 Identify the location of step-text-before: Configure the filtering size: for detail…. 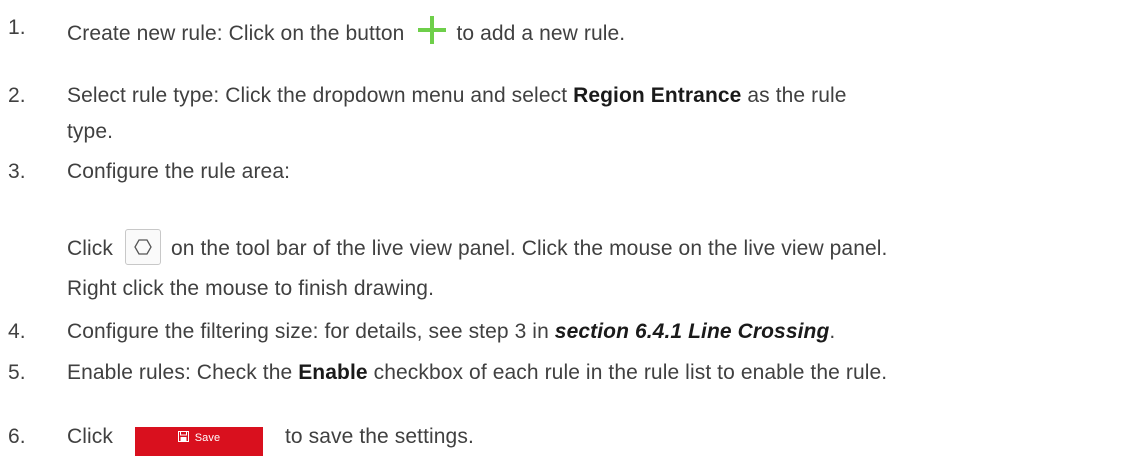
(311, 331).